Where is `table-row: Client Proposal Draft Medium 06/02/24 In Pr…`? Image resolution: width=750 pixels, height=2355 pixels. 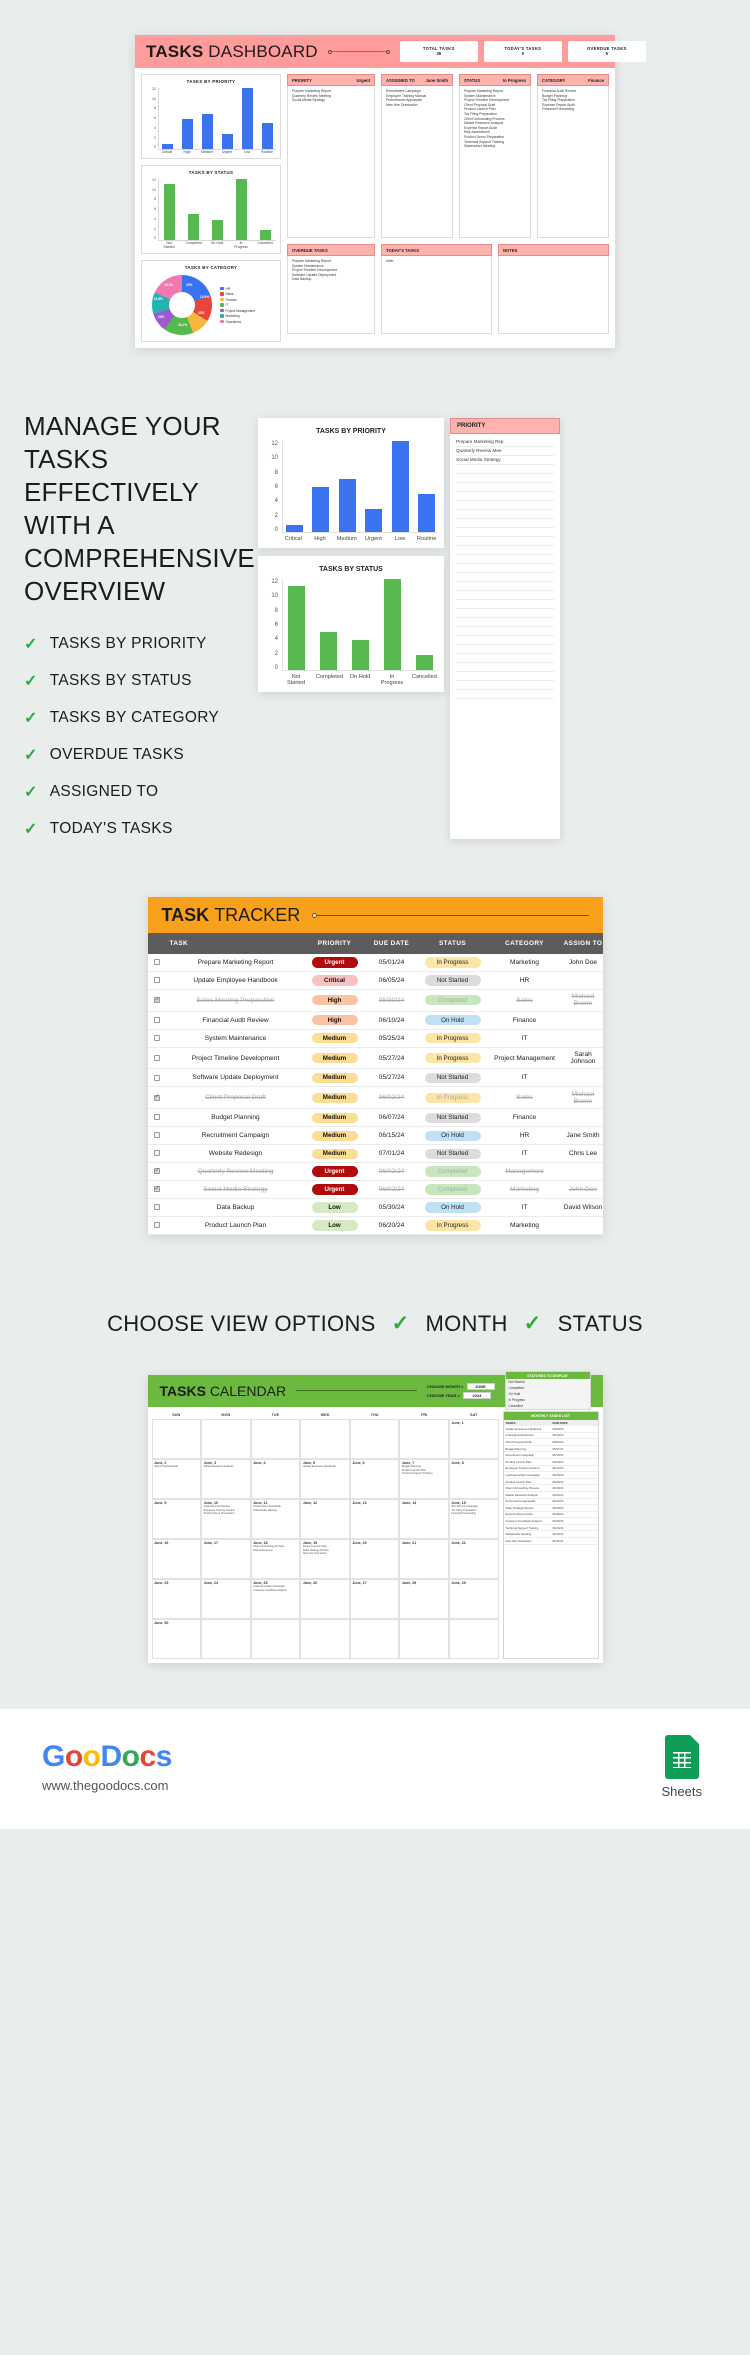 table-row: Client Proposal Draft Medium 06/02/24 In Pr… is located at coordinates (375, 1098).